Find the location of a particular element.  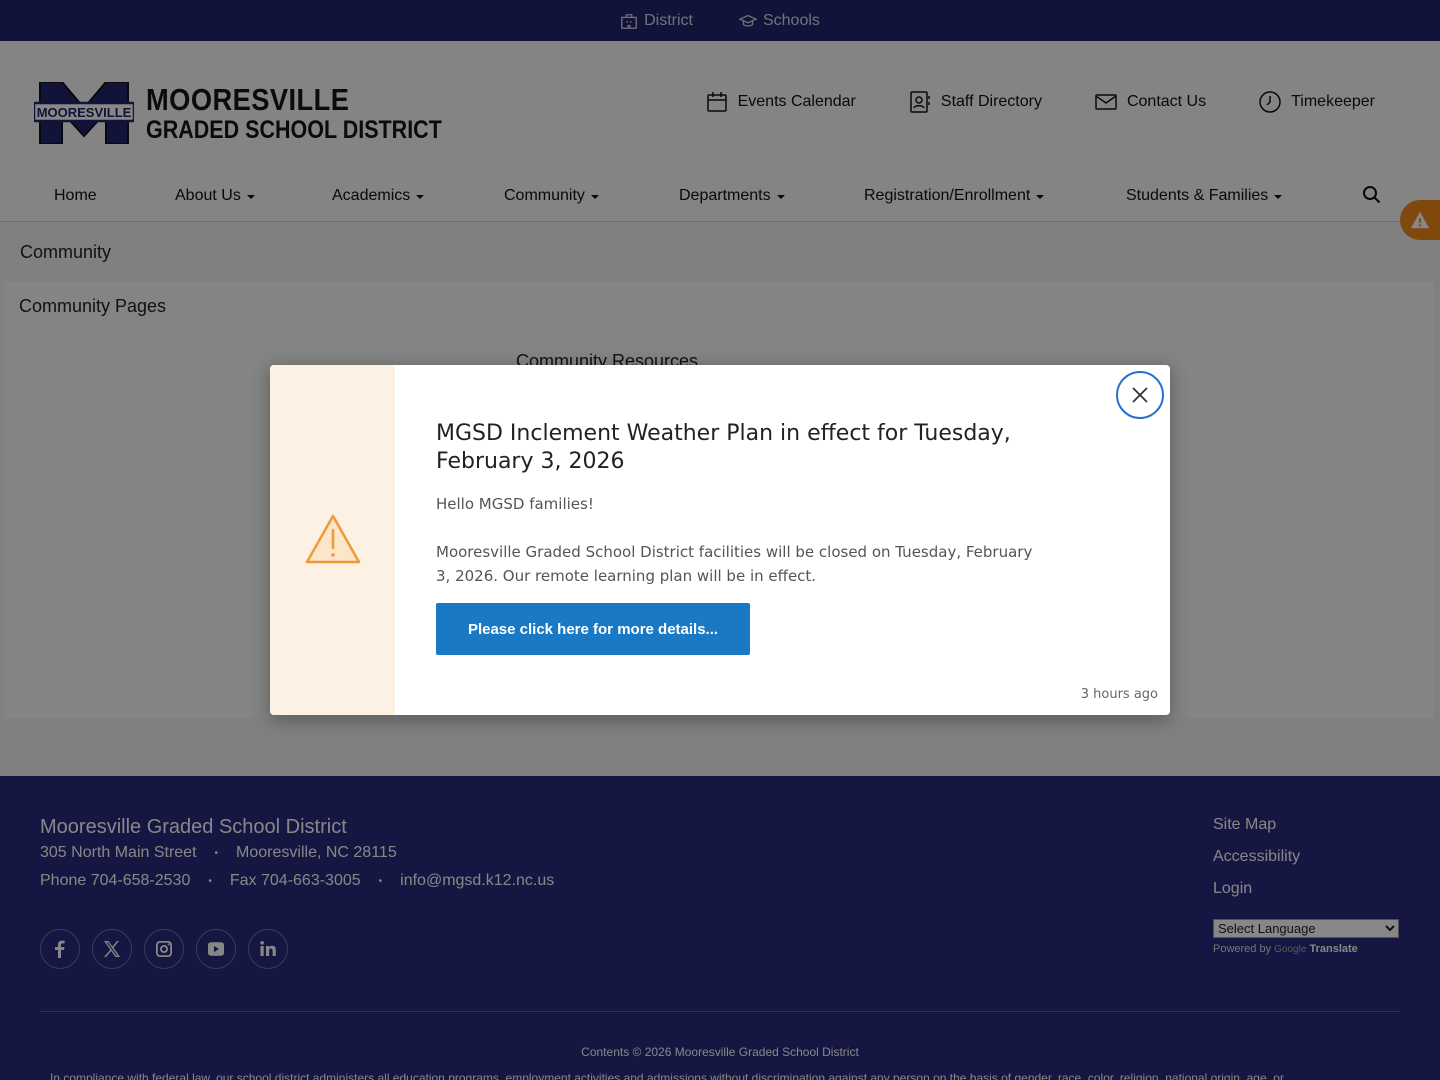

modal-icon-panel is located at coordinates (332, 540).